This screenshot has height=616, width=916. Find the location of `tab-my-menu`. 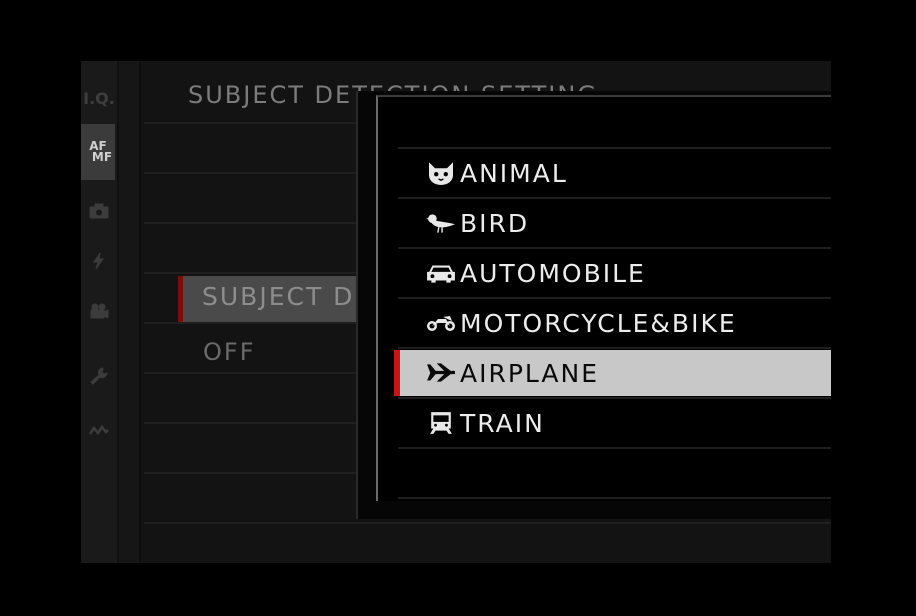

tab-my-menu is located at coordinates (99, 431).